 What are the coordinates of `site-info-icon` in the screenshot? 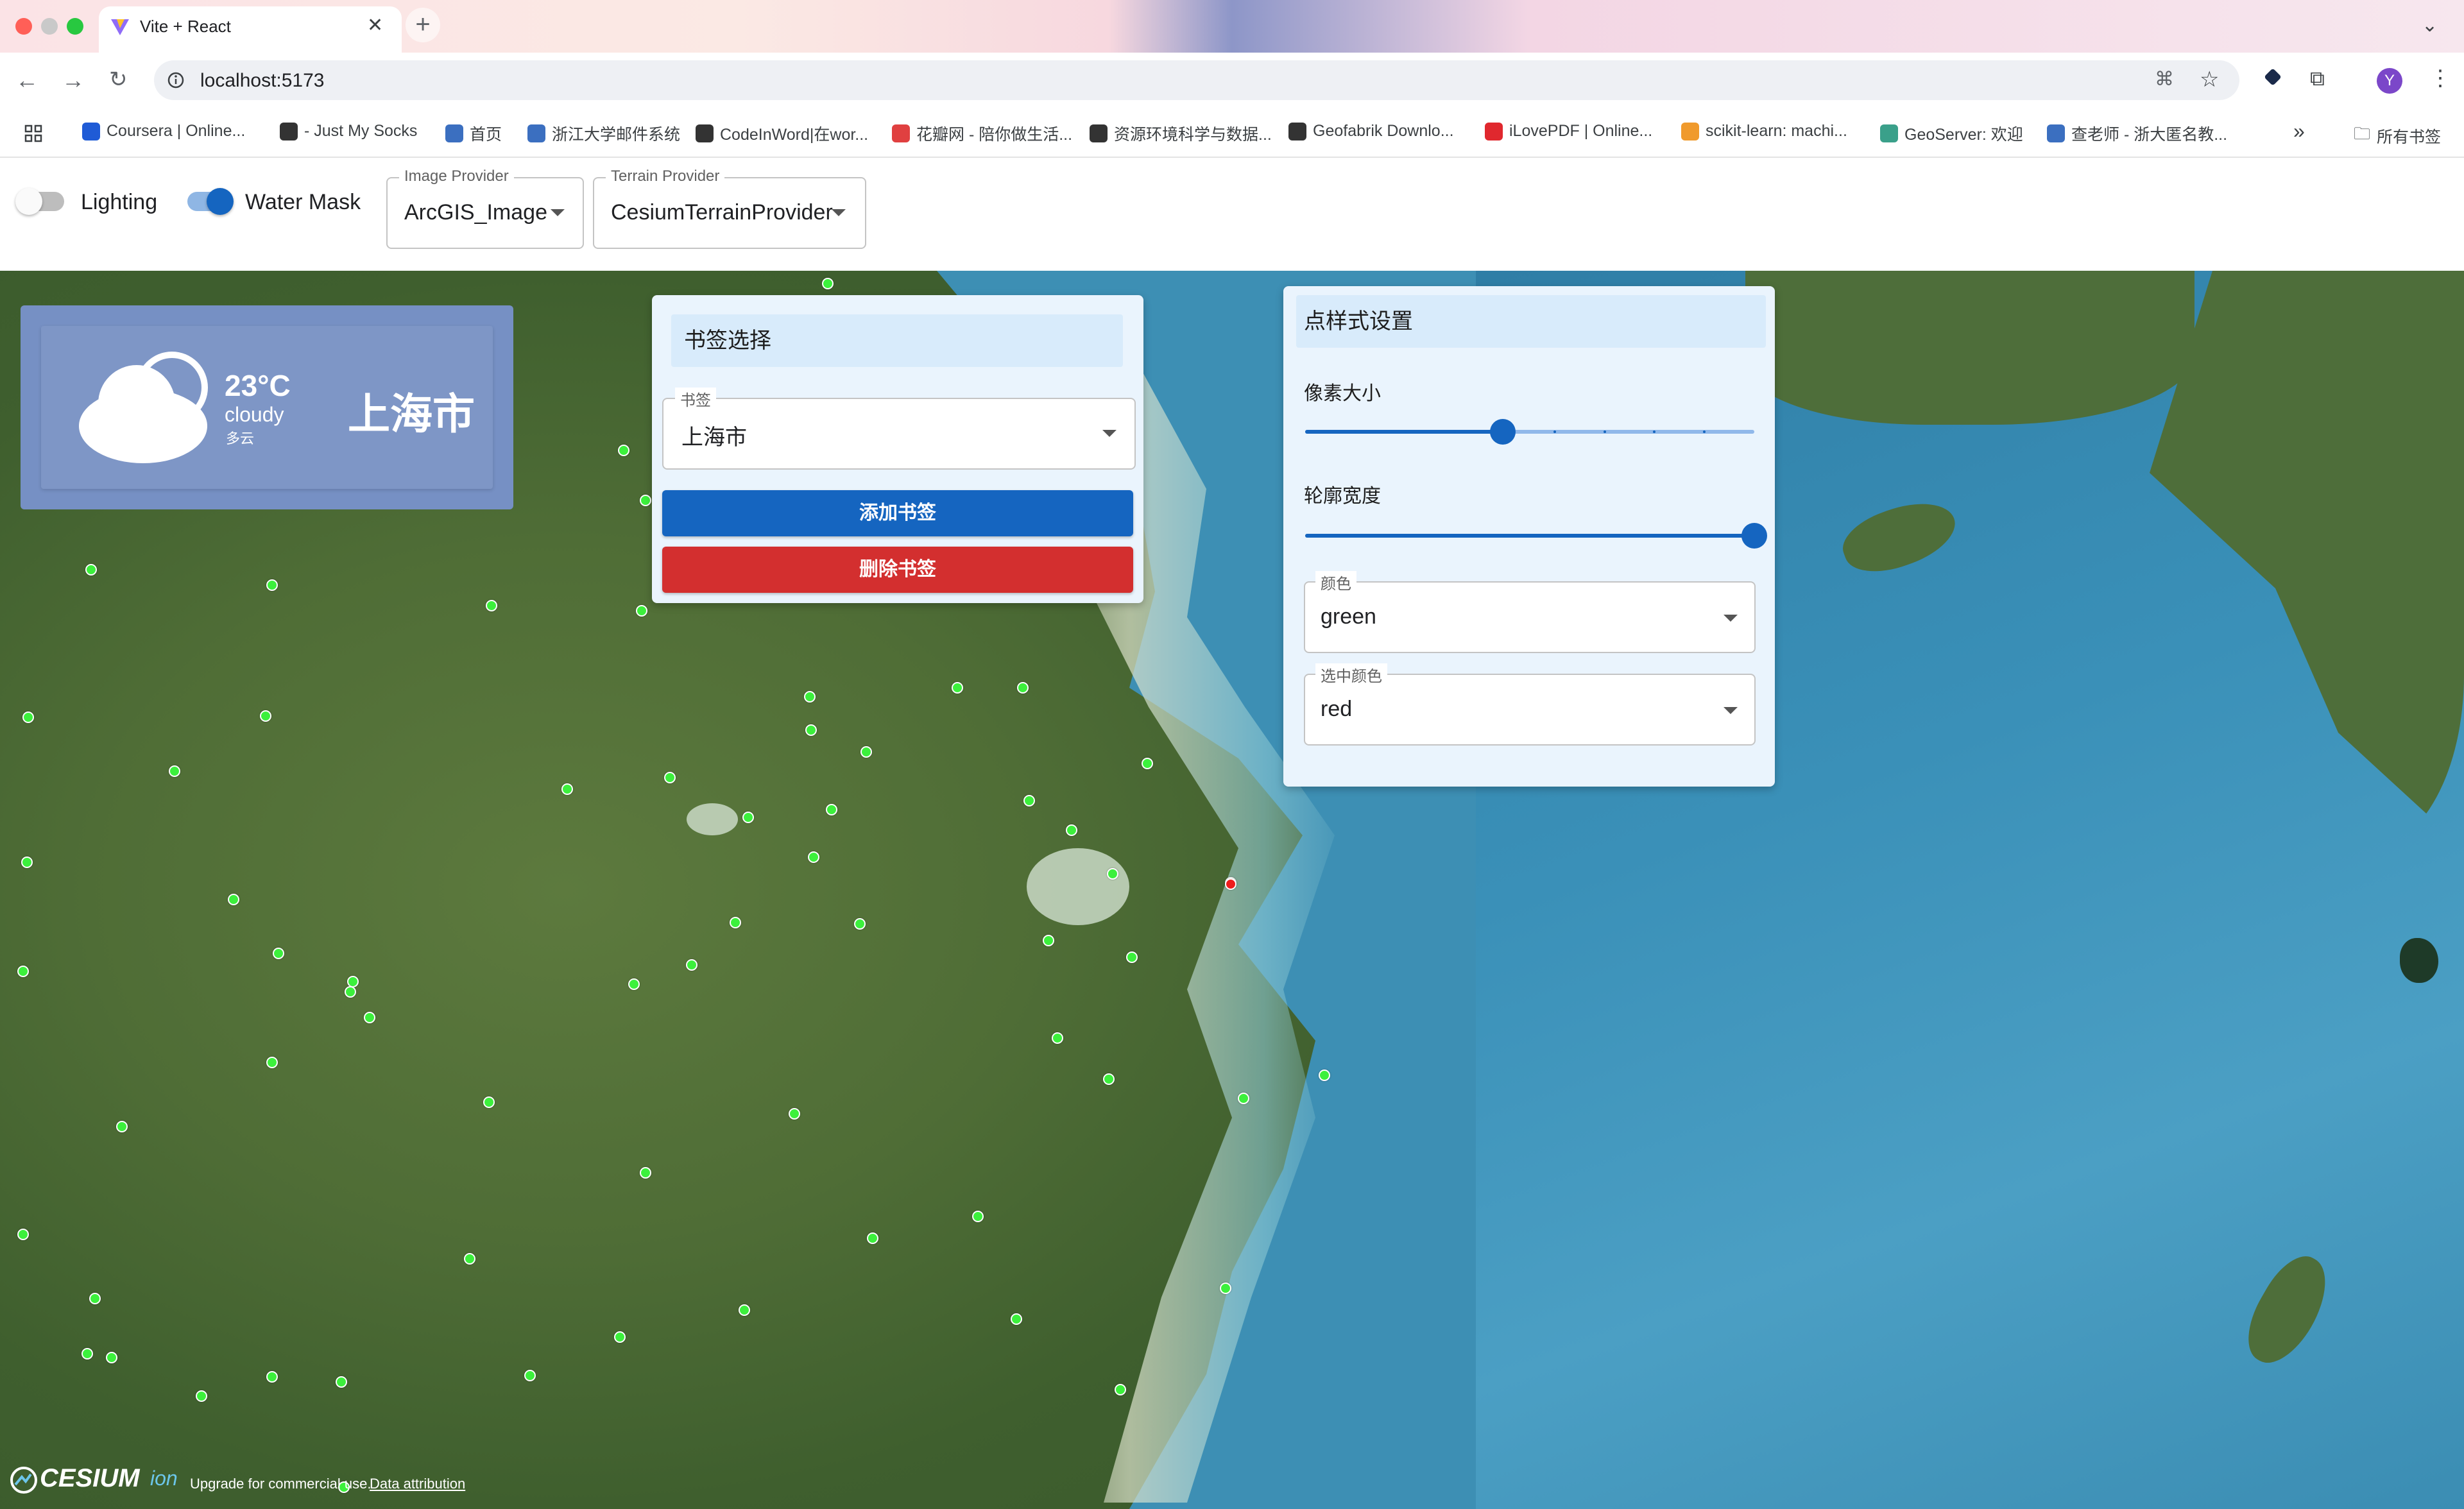 It's located at (176, 80).